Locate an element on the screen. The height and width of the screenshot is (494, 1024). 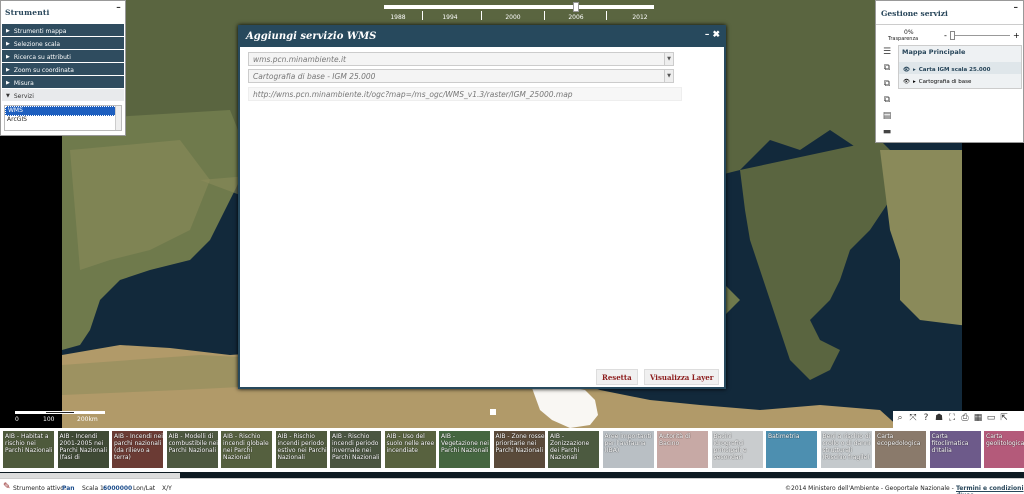
layer-thumbnail: AIB - Vegetazione nei Parchi Nazionali is located at coordinates (464, 449).